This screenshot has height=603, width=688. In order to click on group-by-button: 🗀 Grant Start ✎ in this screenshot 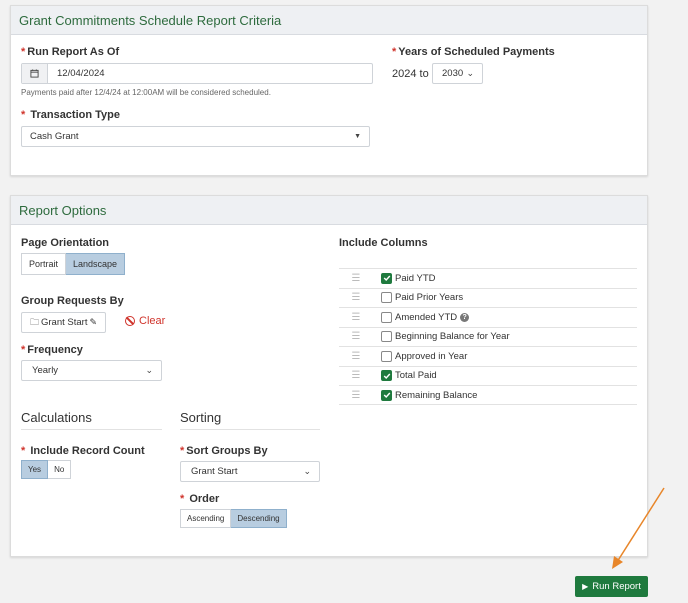, I will do `click(63, 322)`.